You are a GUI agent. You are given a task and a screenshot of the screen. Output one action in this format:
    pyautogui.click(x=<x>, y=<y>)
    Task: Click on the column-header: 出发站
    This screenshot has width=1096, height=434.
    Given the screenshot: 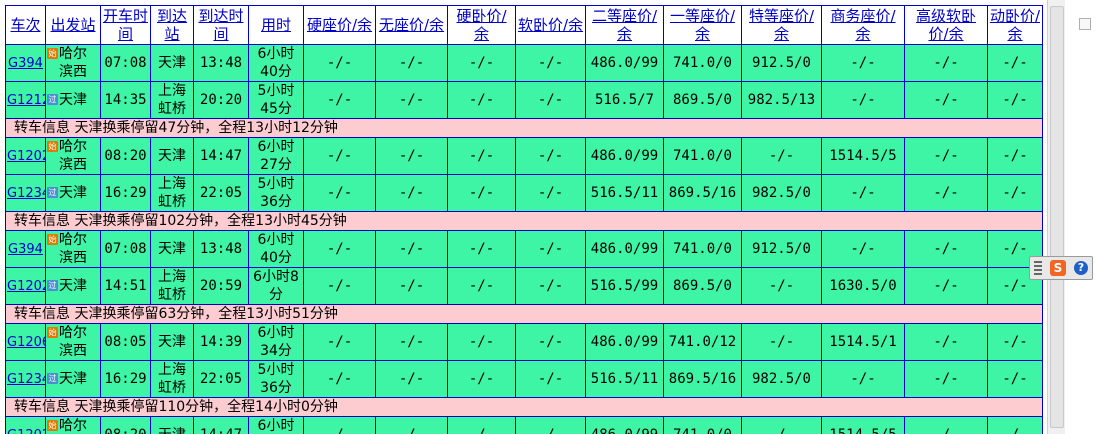 What is the action you would take?
    pyautogui.click(x=73, y=25)
    